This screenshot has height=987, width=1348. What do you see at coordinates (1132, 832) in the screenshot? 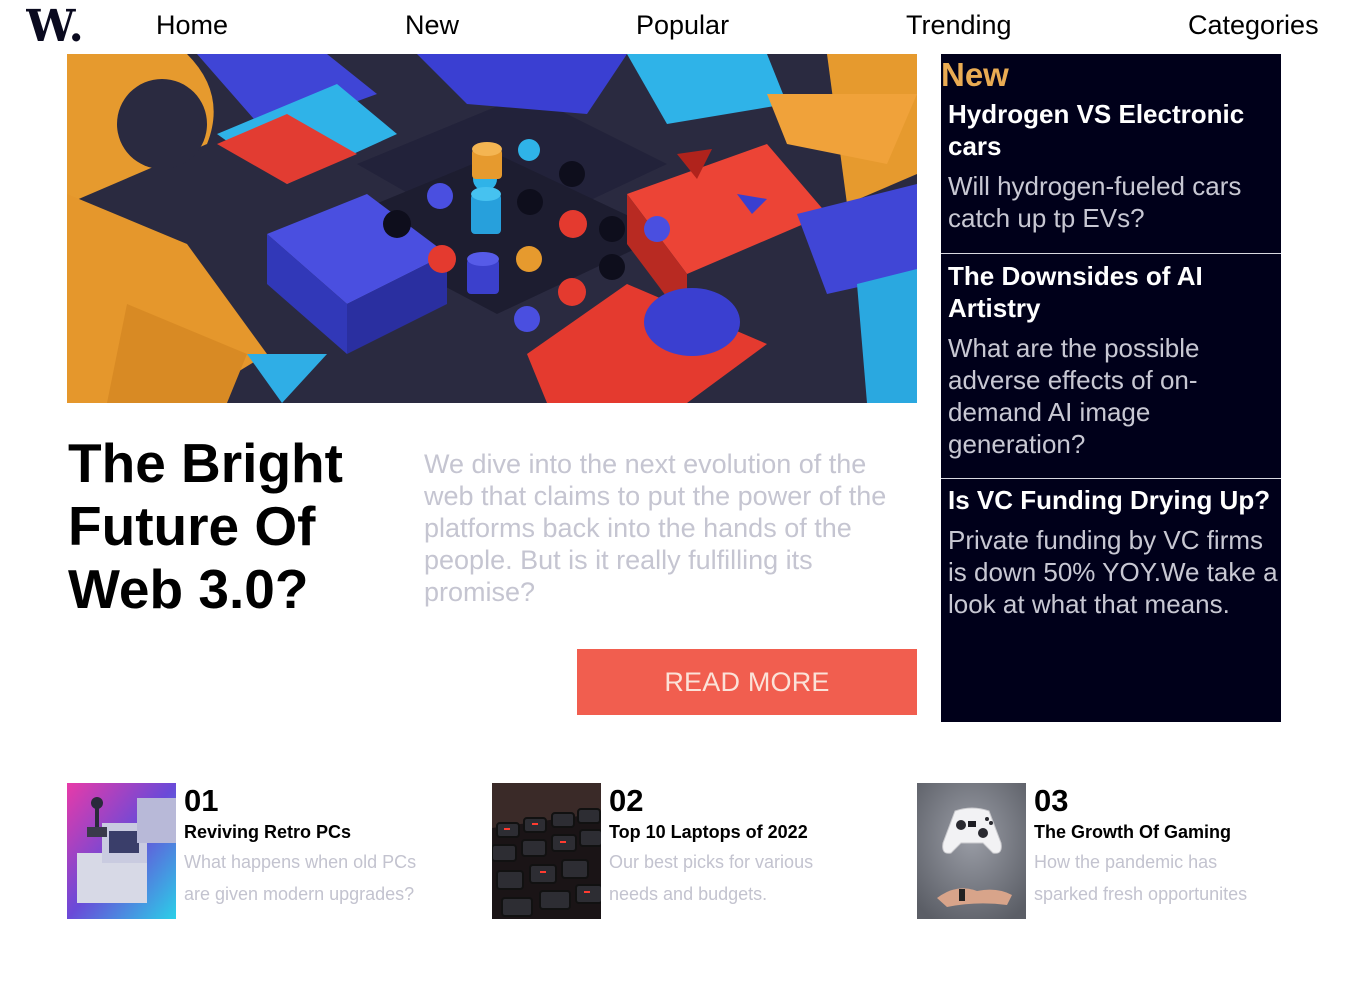
I see `article-title: The Growth Of Gaming` at bounding box center [1132, 832].